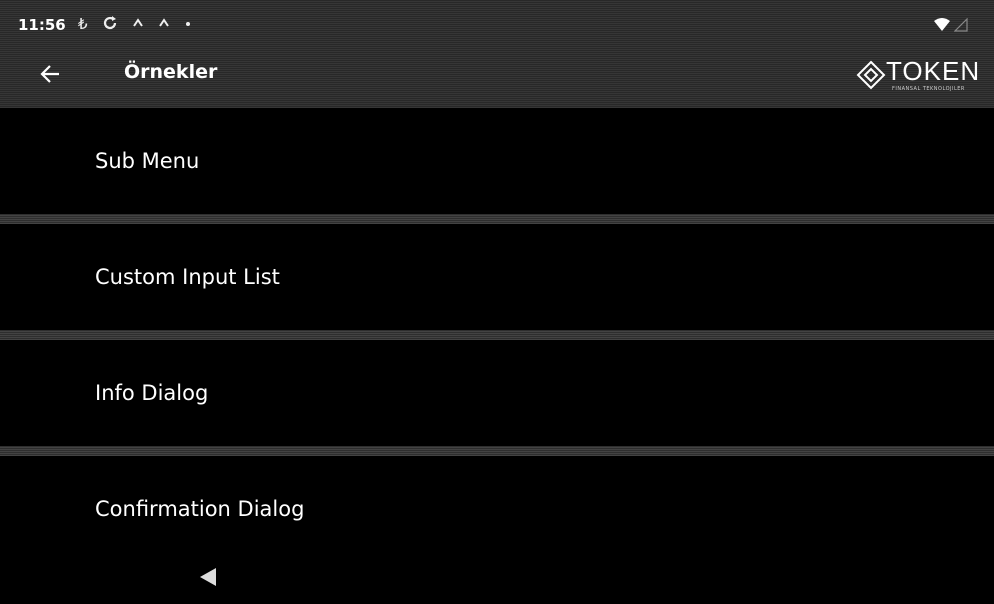  Describe the element at coordinates (928, 89) in the screenshot. I see `logo-subtitle: FINANSAL TEKNOLOJILER` at that location.